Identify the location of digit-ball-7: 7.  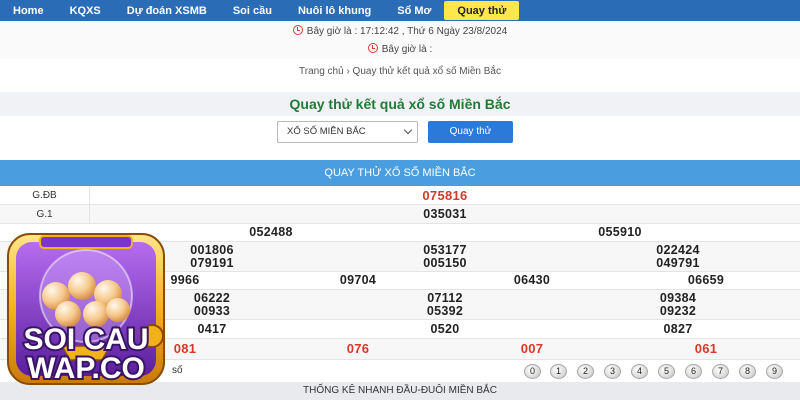
(720, 371).